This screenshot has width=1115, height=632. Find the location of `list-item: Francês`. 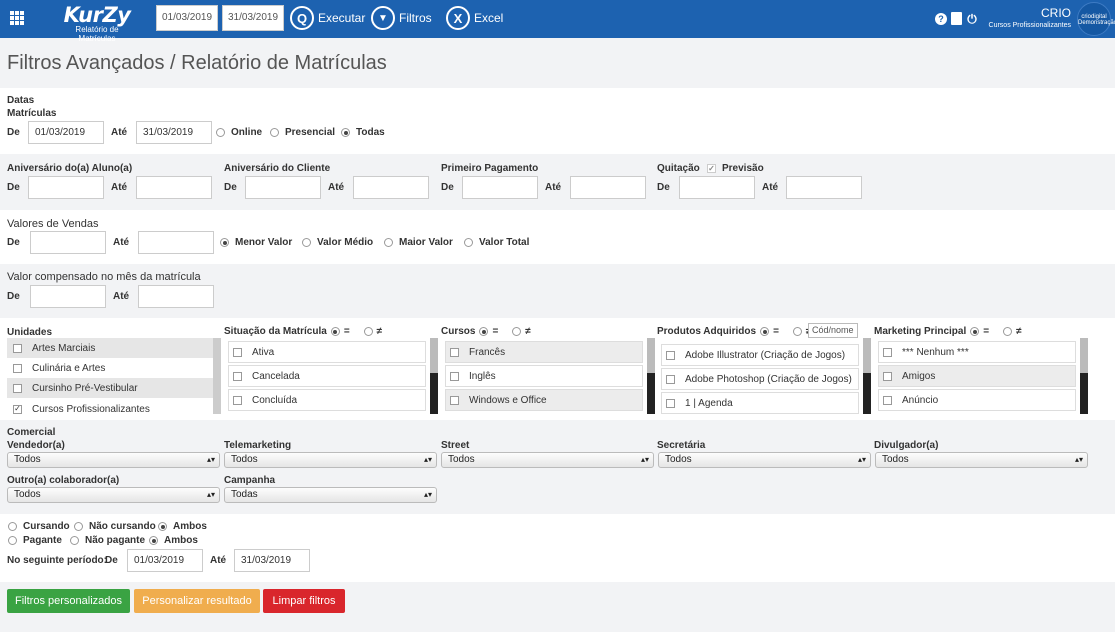

list-item: Francês is located at coordinates (544, 352).